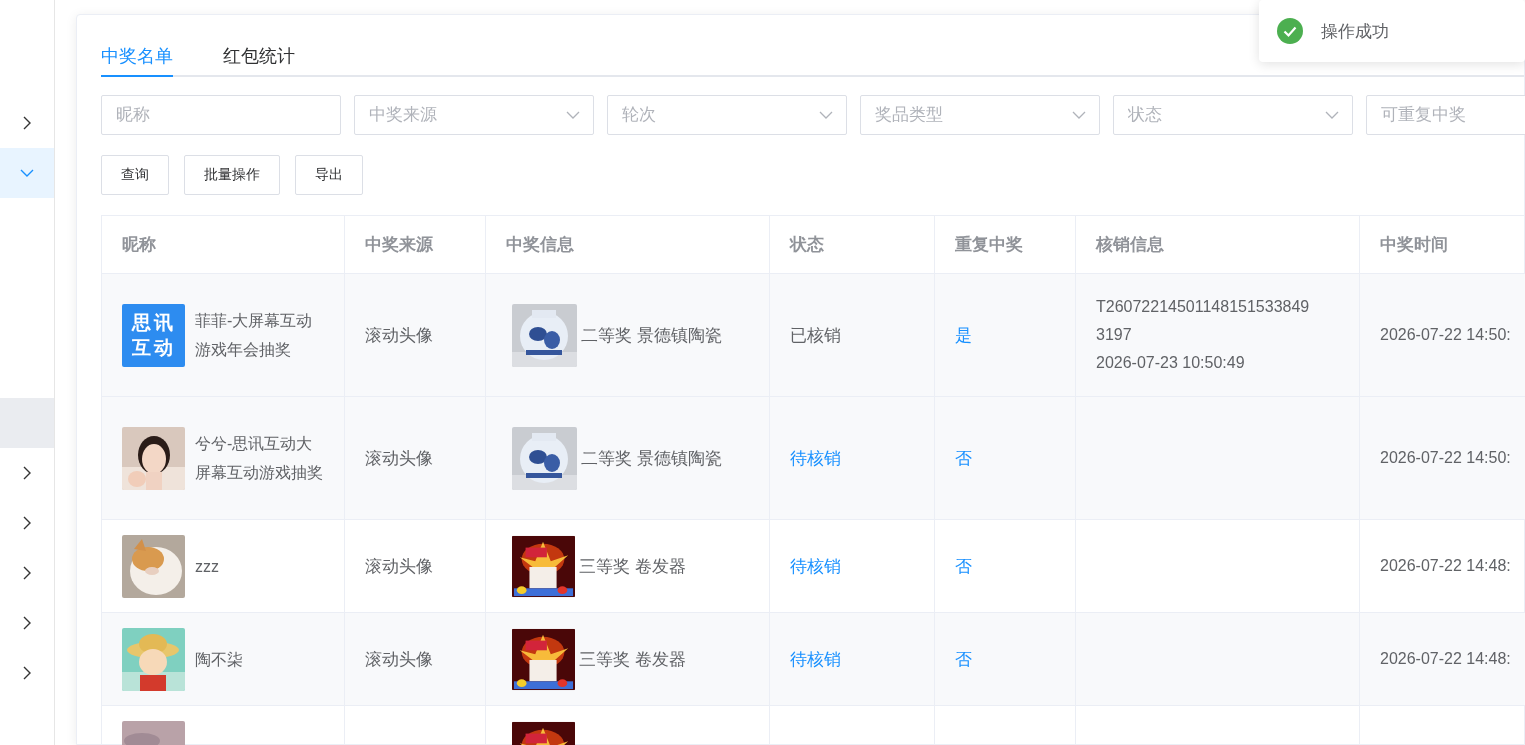 Image resolution: width=1525 pixels, height=745 pixels. I want to click on toast-message: 操作成功, so click(1355, 31).